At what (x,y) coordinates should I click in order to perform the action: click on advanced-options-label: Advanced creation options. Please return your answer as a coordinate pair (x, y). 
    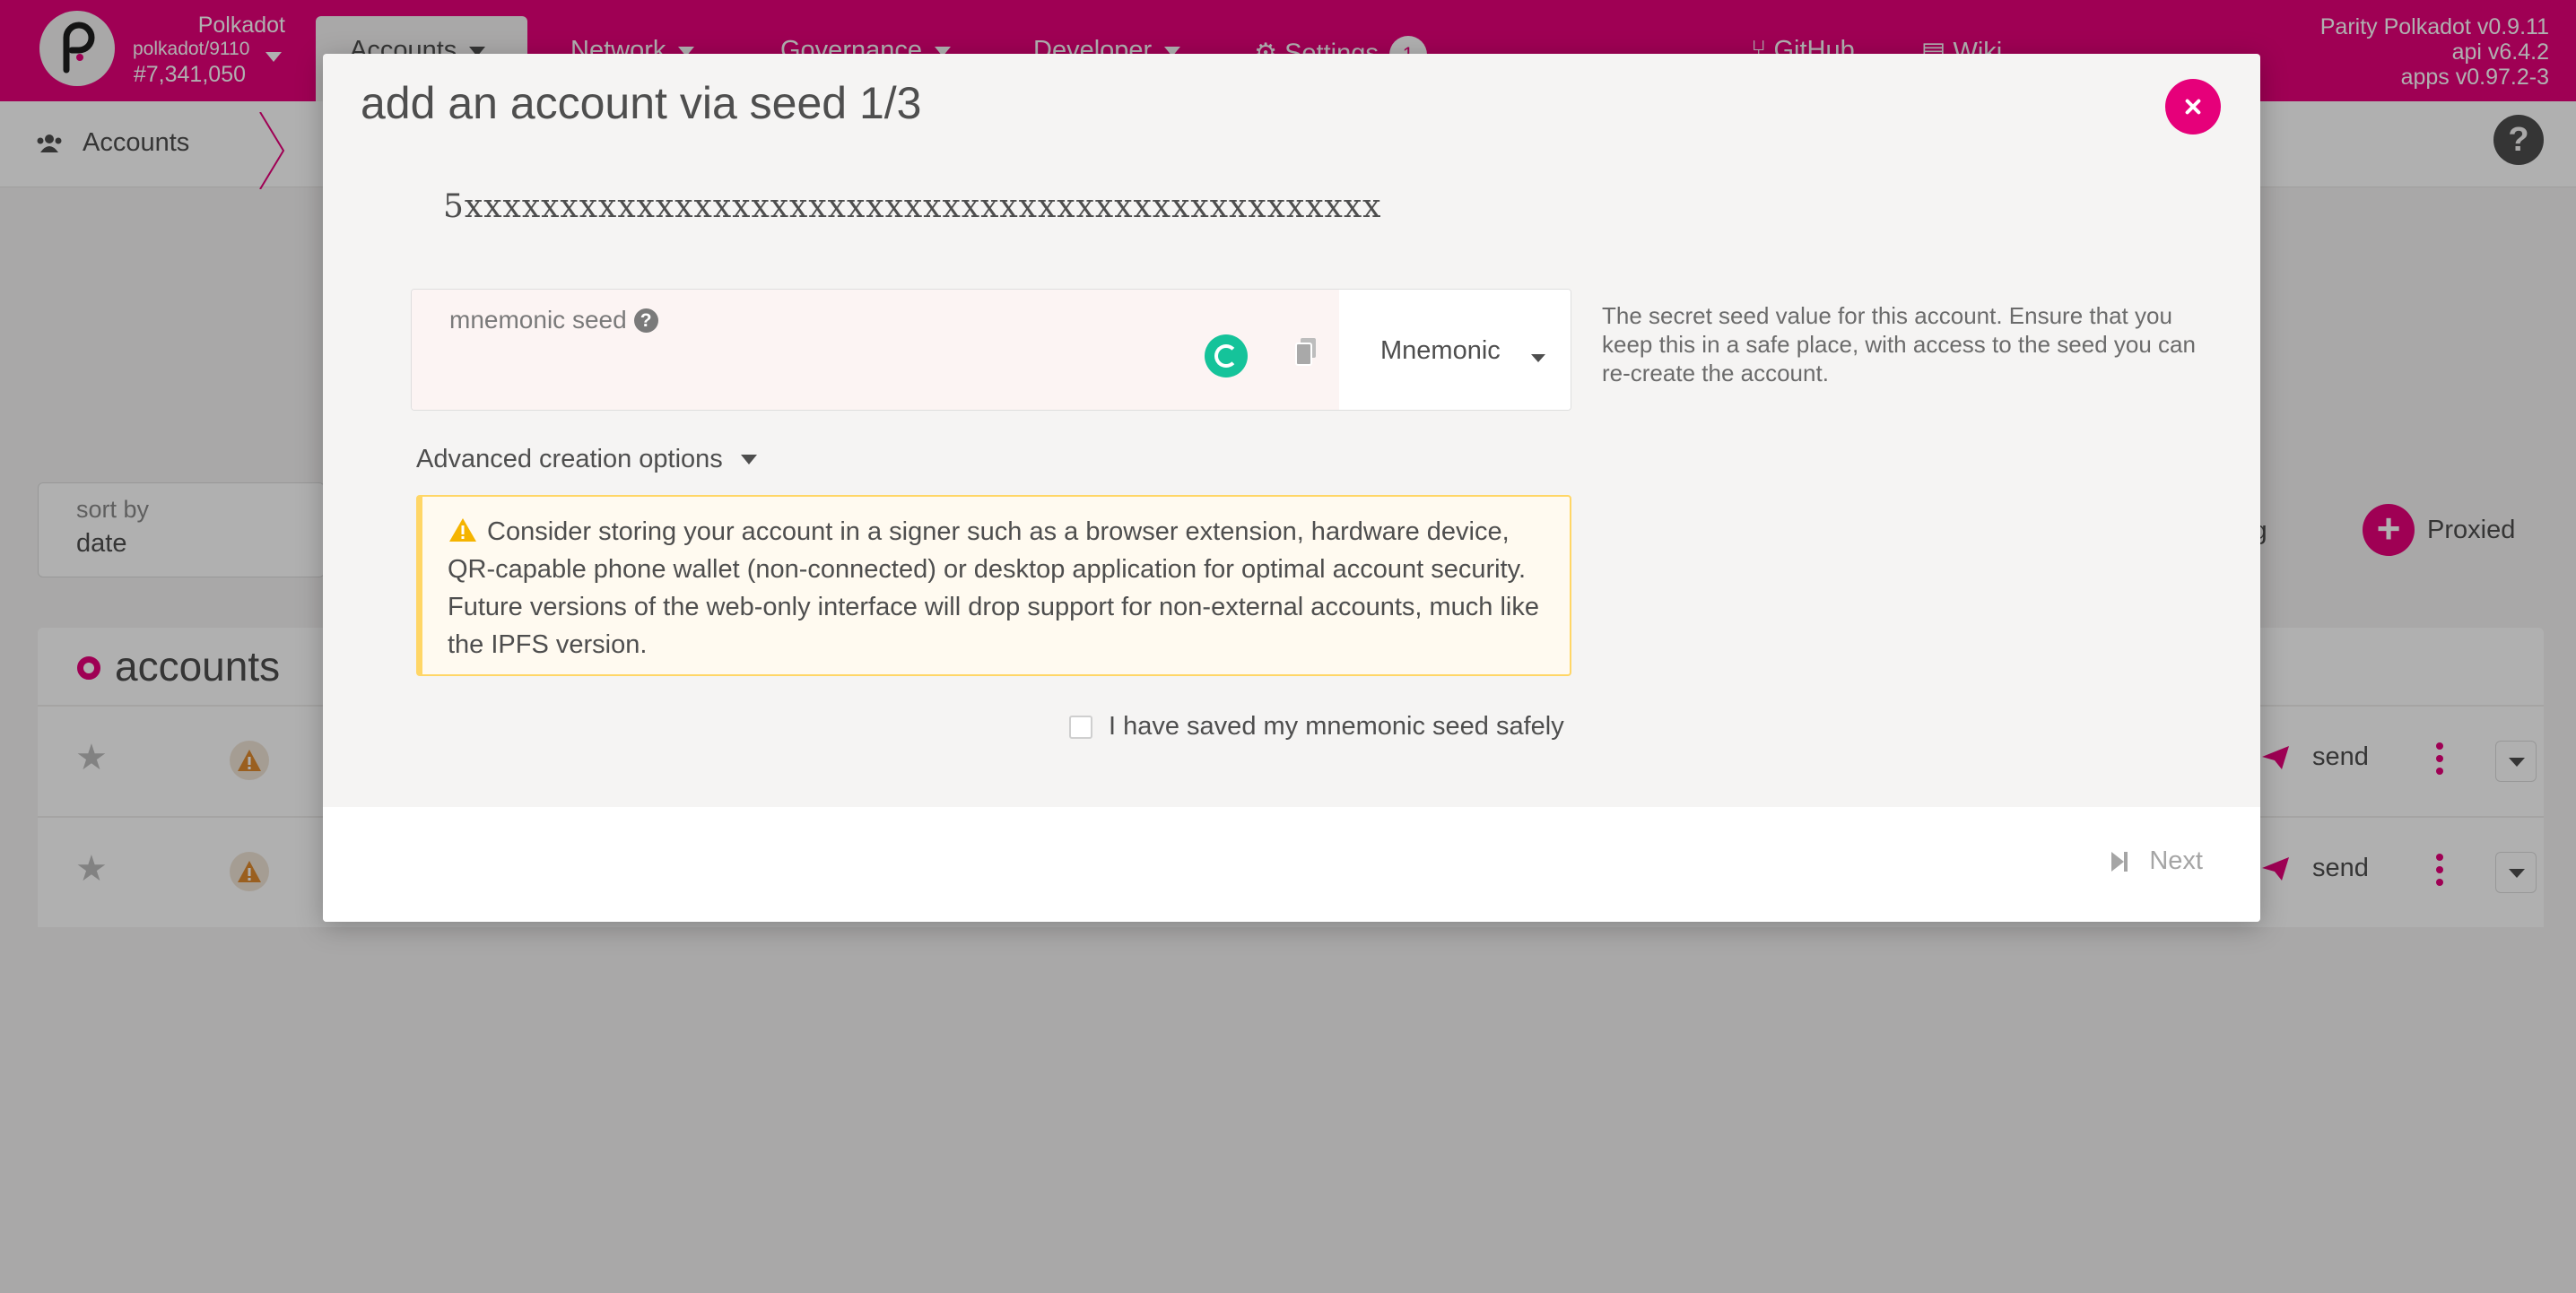
    Looking at the image, I should click on (569, 459).